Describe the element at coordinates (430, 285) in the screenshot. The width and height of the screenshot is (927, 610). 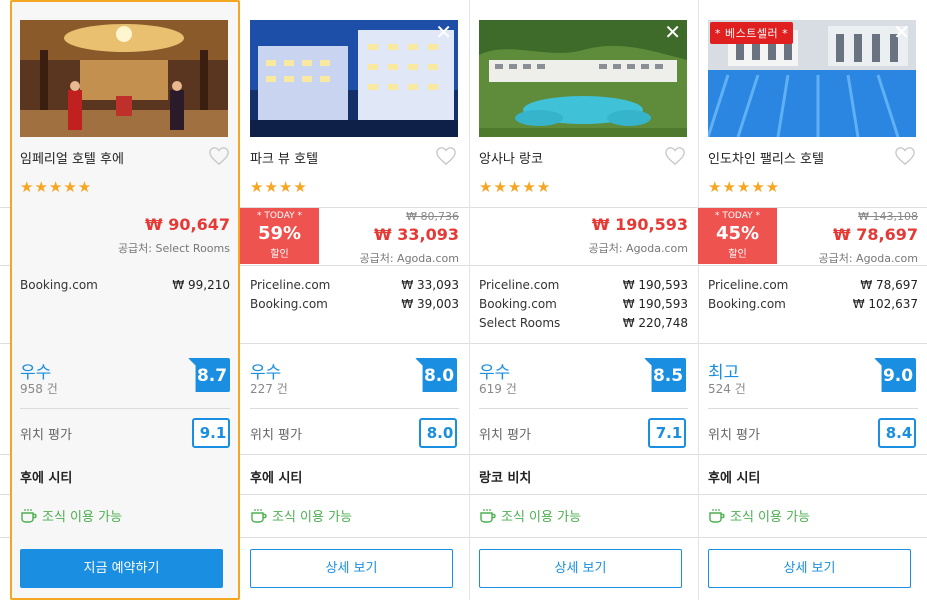
I see `offer-price: ₩ 33,093` at that location.